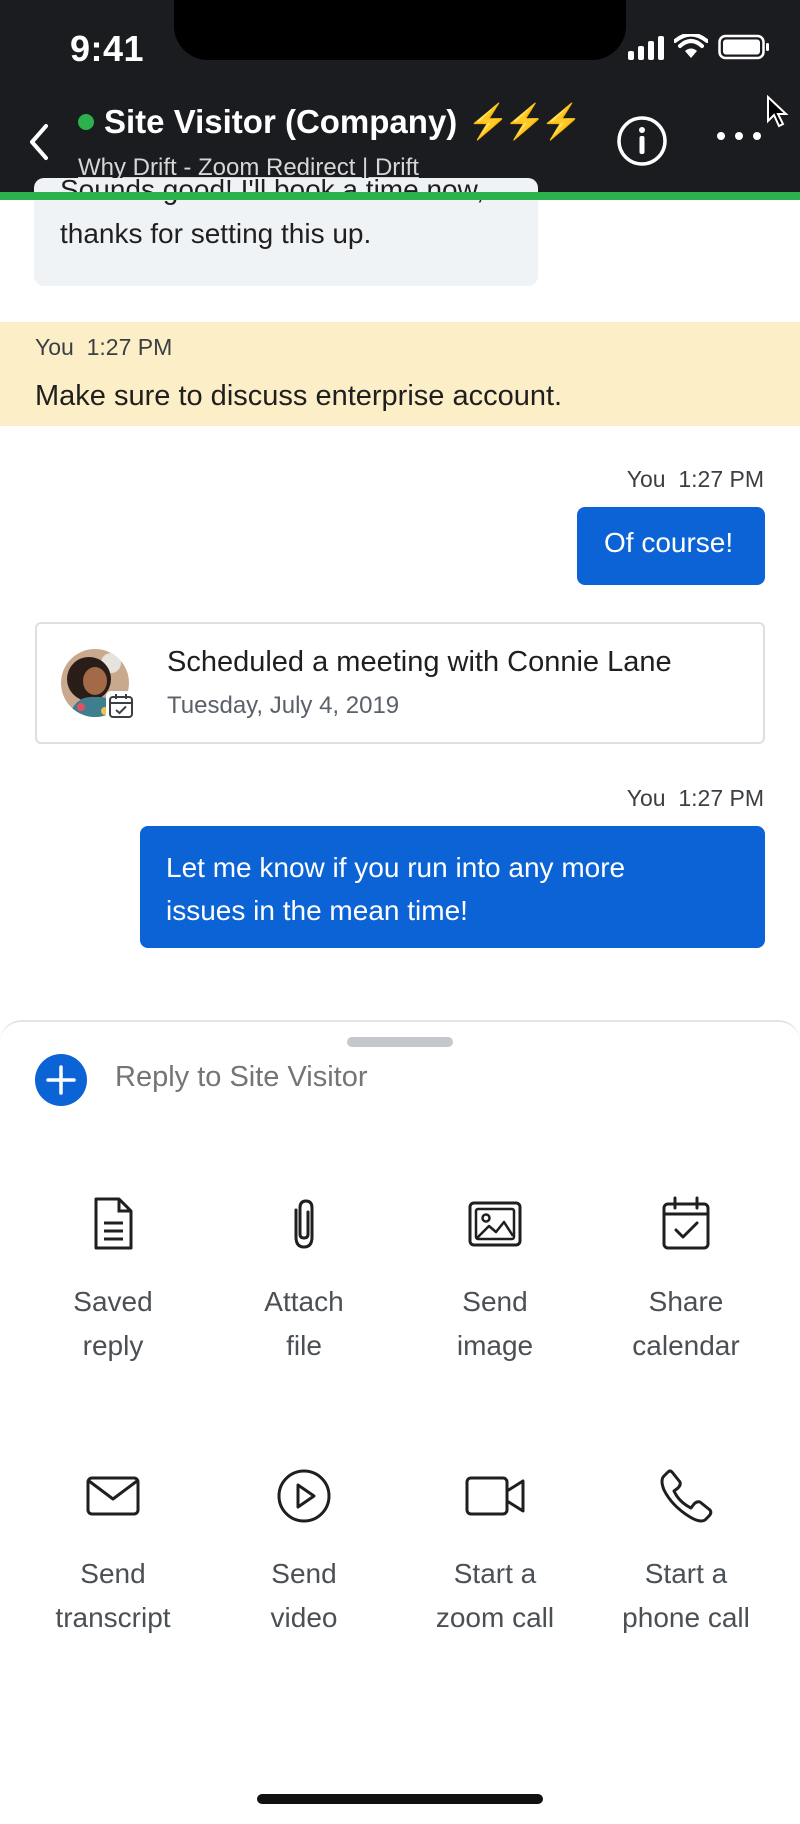 This screenshot has height=1824, width=800. I want to click on paperclip-icon, so click(304, 1224).